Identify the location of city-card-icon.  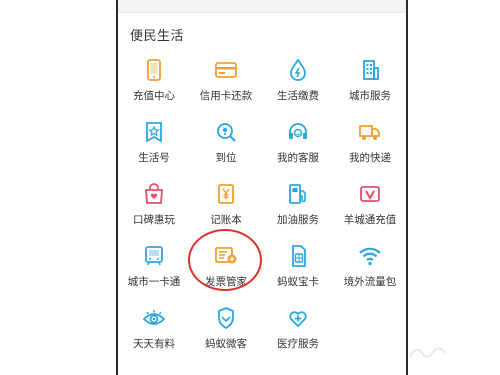
(154, 256).